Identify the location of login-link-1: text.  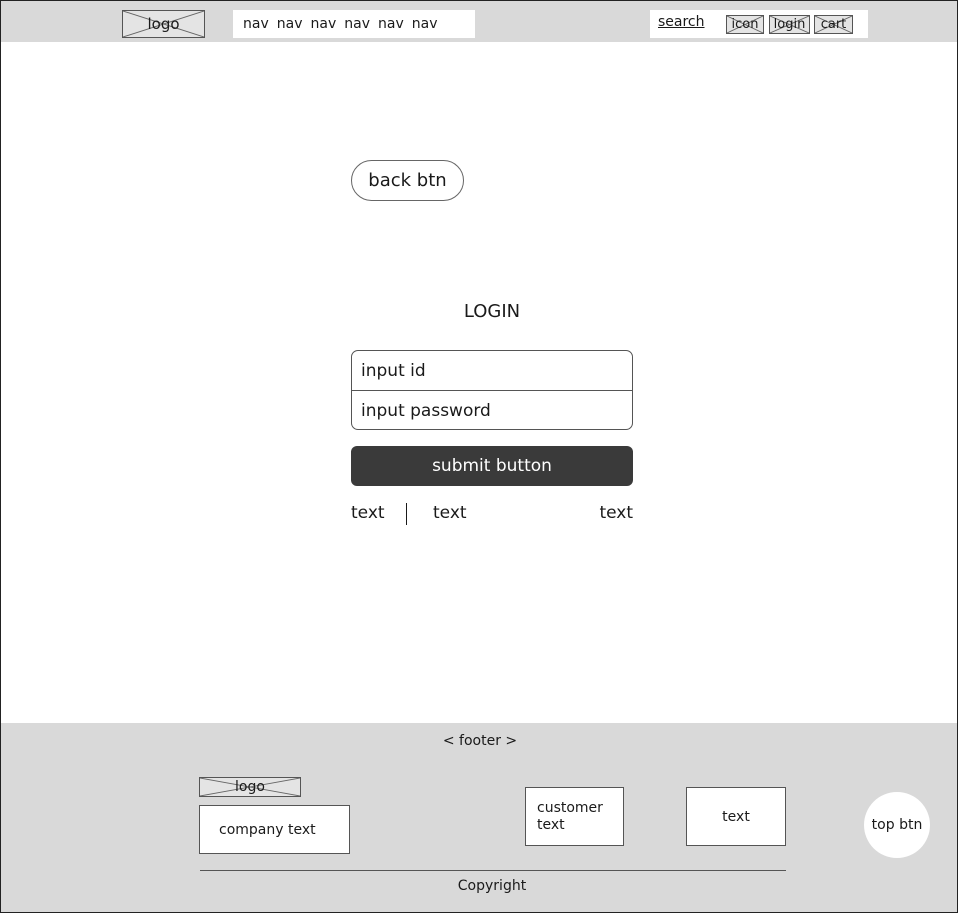
(368, 513).